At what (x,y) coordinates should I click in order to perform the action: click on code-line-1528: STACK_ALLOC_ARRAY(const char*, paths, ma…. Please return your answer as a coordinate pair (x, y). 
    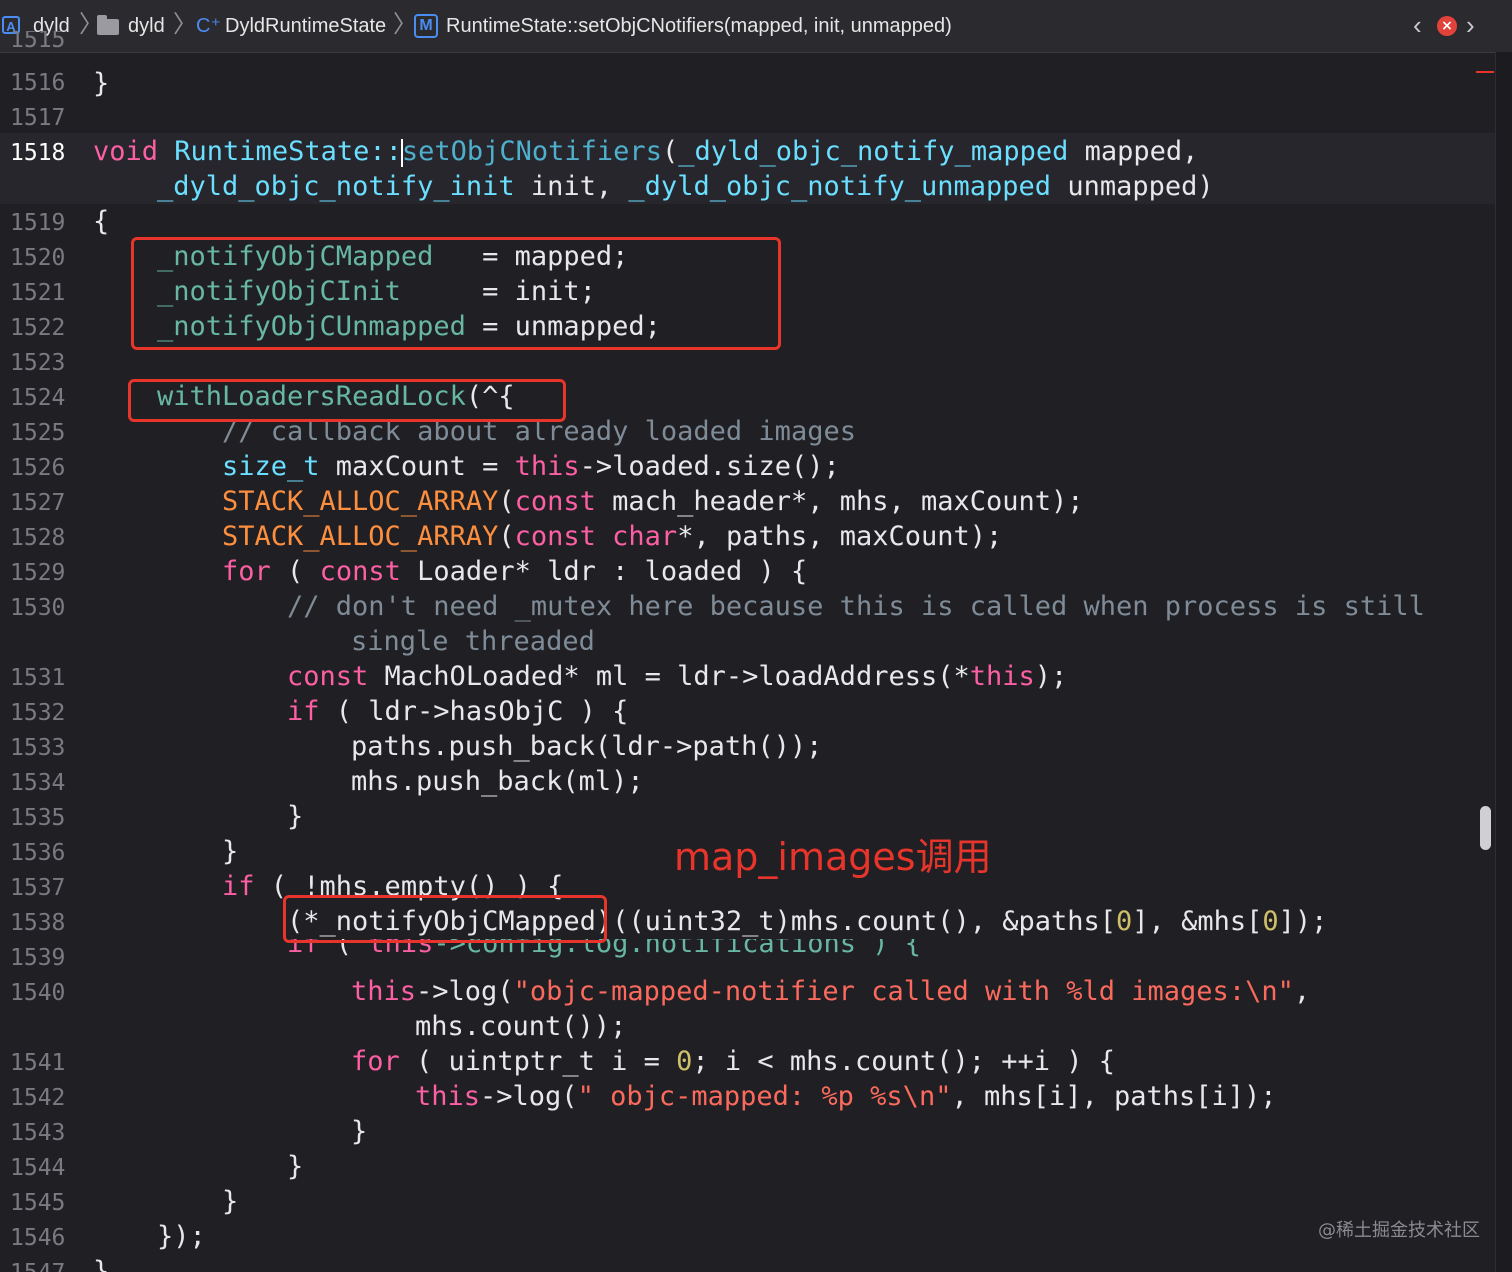
    Looking at the image, I should click on (612, 536).